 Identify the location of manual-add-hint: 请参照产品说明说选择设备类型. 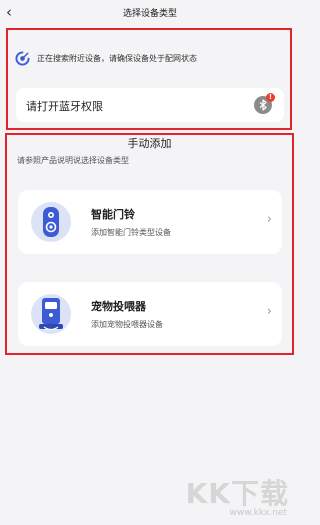
(73, 160).